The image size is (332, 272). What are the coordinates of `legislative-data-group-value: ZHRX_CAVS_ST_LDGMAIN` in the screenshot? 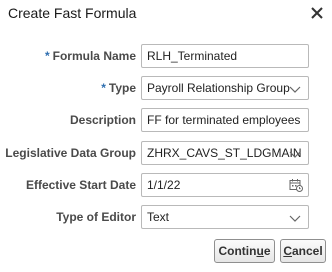 It's located at (224, 153).